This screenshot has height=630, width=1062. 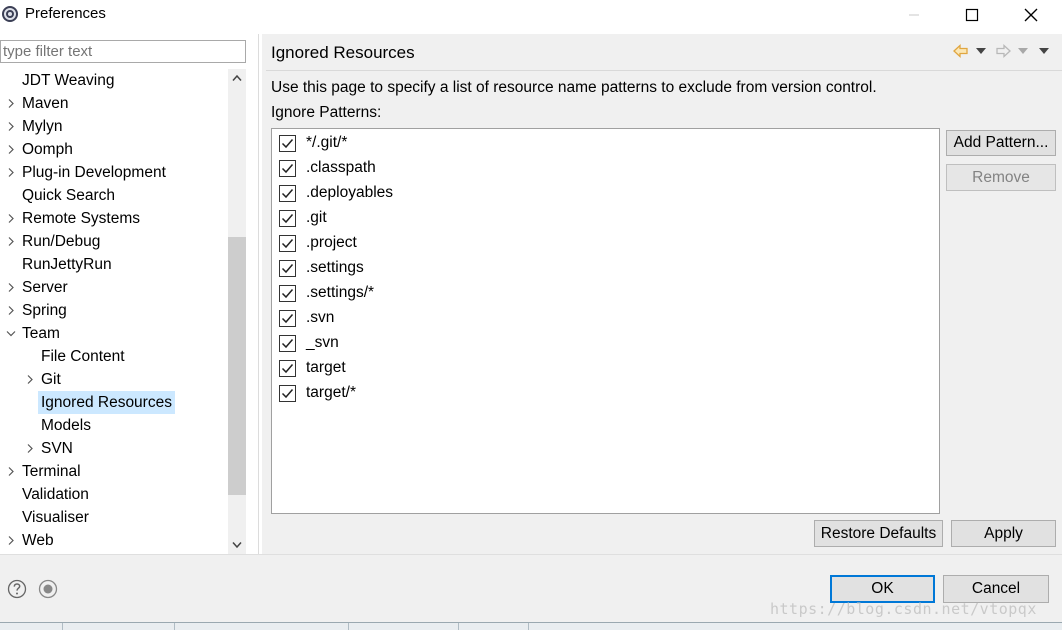 I want to click on restore-defaults-button: Restore Defaults, so click(x=878, y=533).